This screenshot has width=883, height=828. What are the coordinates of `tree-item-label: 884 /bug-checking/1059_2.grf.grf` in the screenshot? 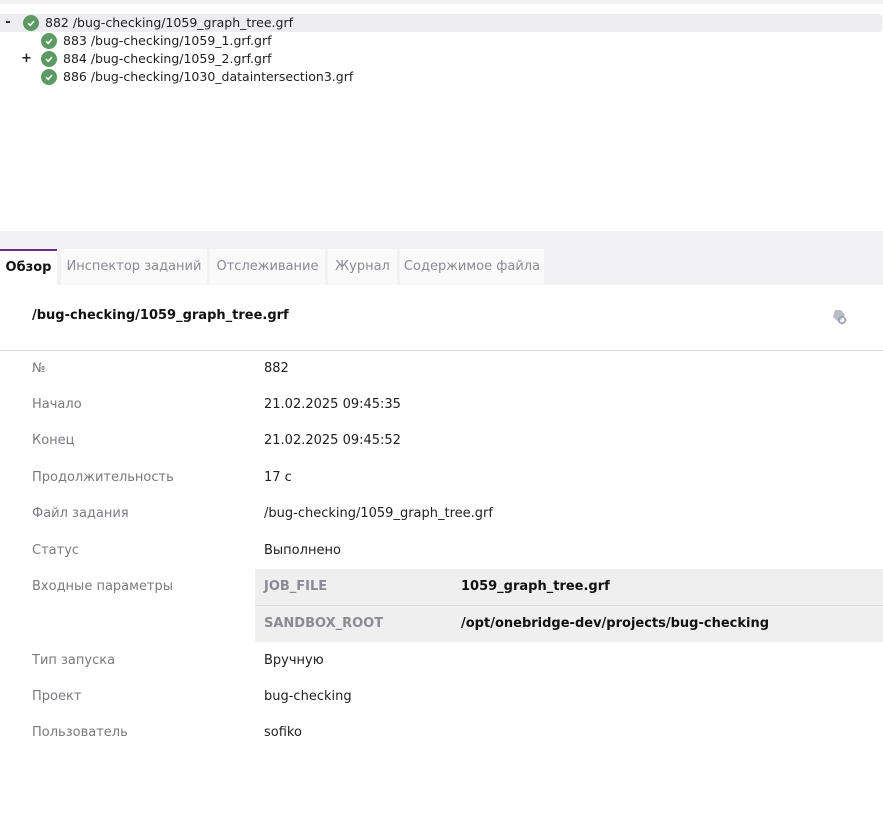 It's located at (167, 58).